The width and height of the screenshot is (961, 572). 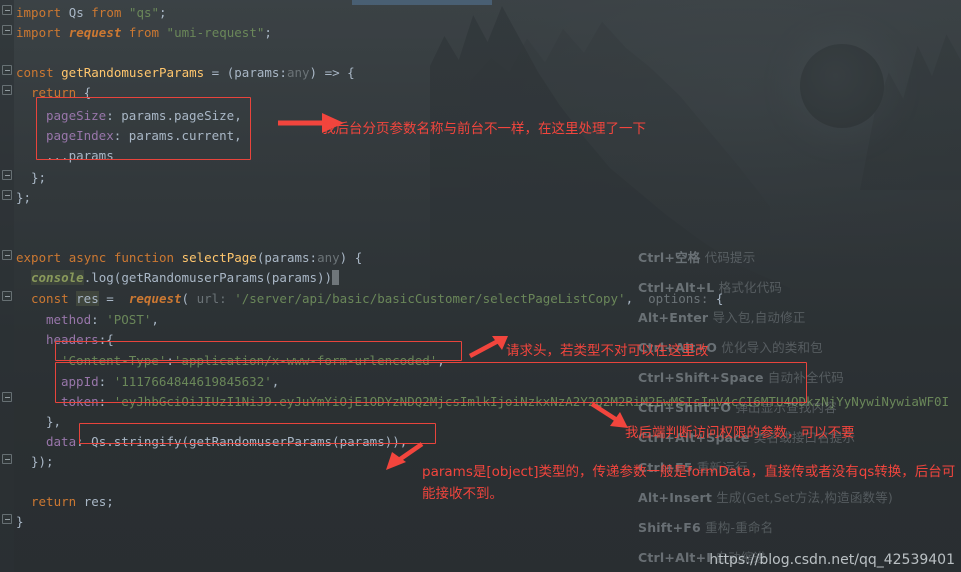 I want to click on code-line: headers:{, so click(x=80, y=340).